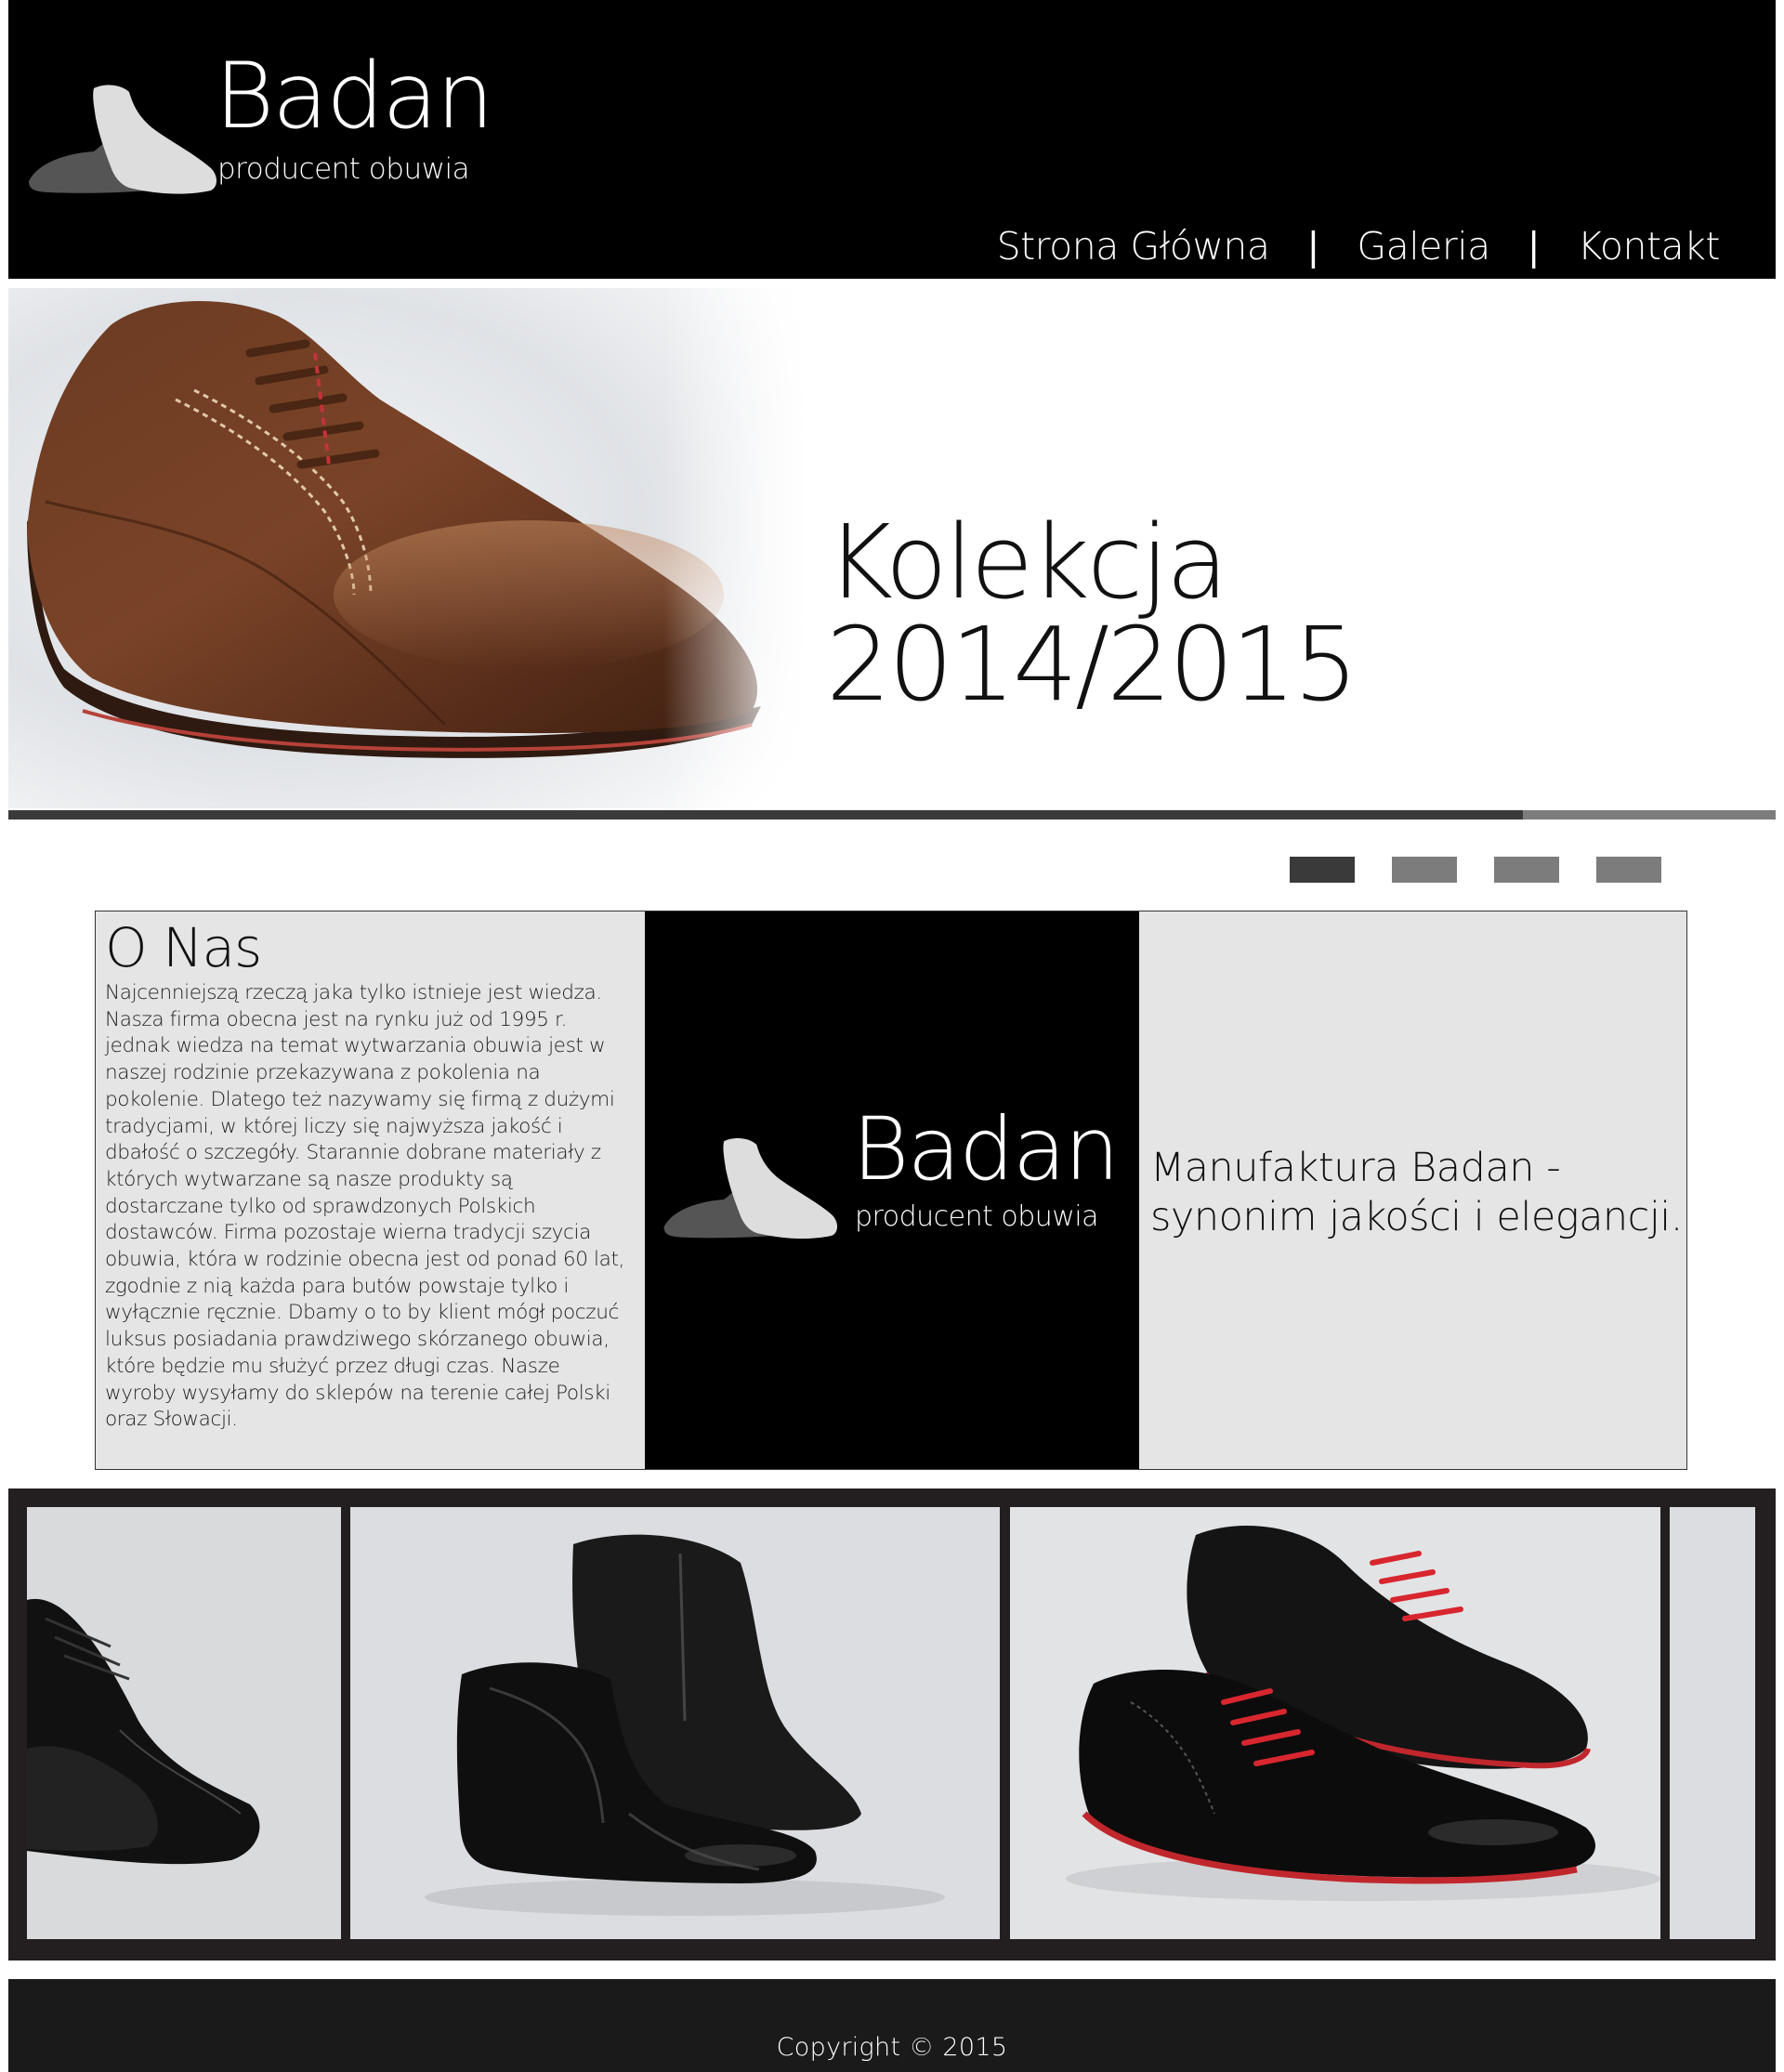 This screenshot has width=1784, height=2072. What do you see at coordinates (892, 2047) in the screenshot?
I see `copyright-text: Copyright © 2015` at bounding box center [892, 2047].